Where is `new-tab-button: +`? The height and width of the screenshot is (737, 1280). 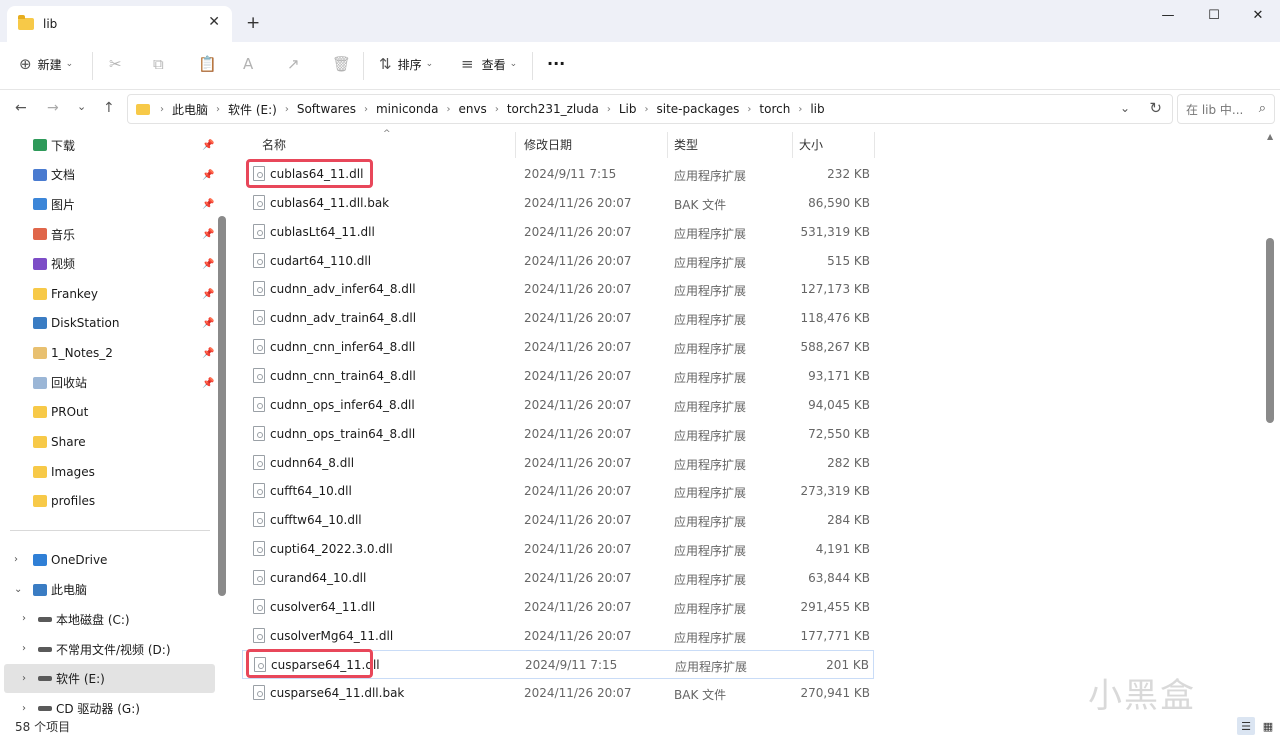 new-tab-button: + is located at coordinates (253, 23).